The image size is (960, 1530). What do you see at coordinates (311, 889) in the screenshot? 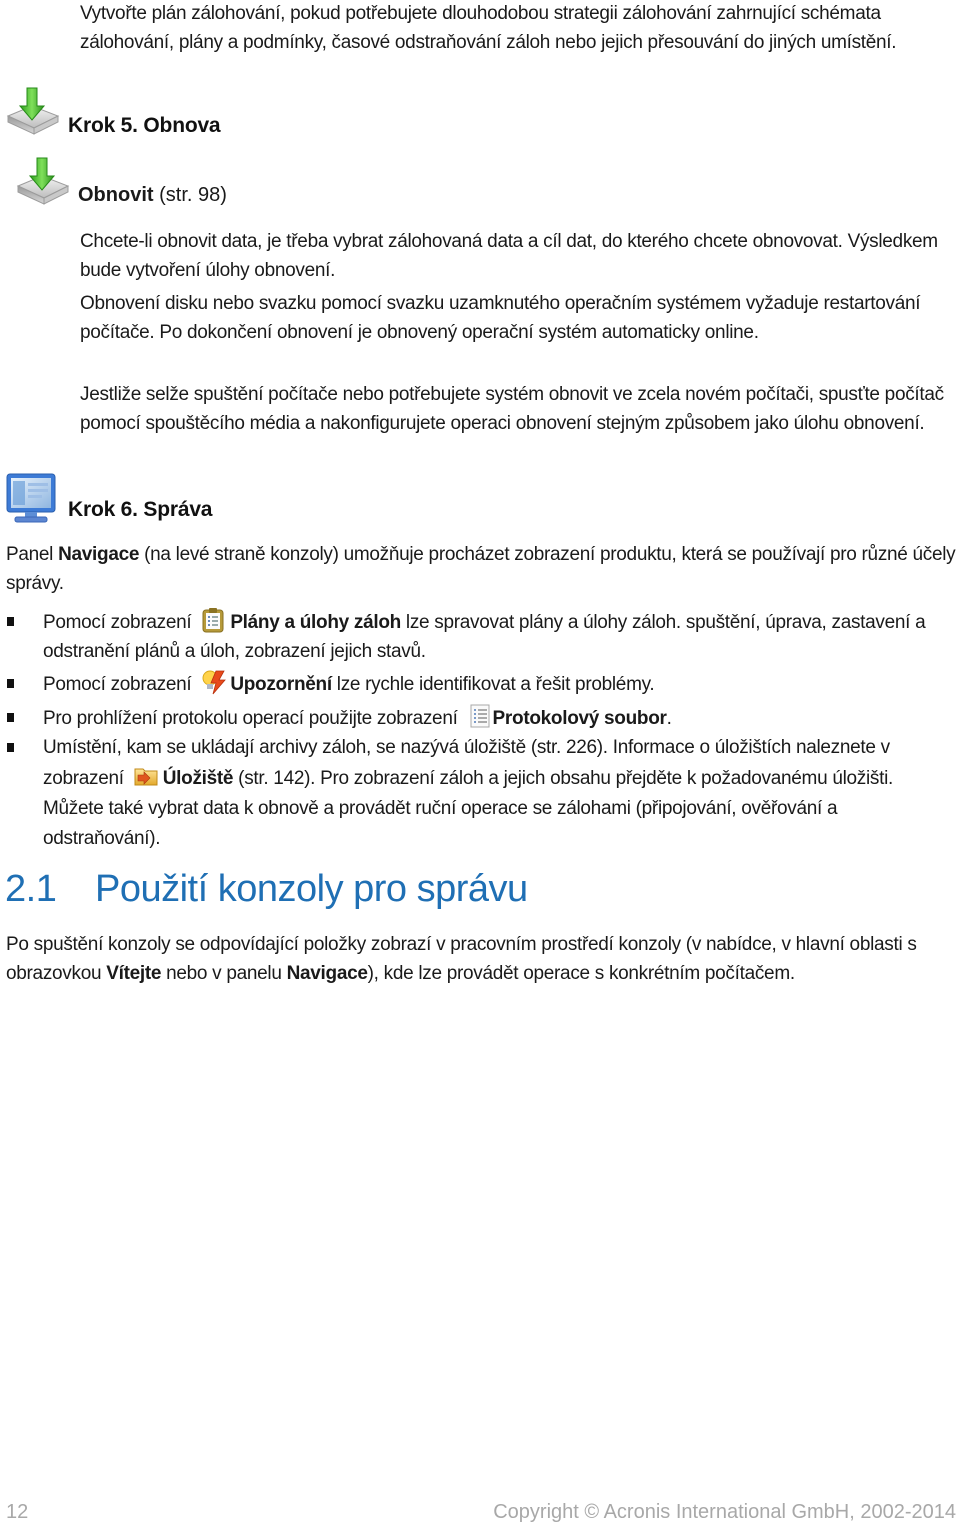
I see `section-title-text: Použití konzoly pro správu` at bounding box center [311, 889].